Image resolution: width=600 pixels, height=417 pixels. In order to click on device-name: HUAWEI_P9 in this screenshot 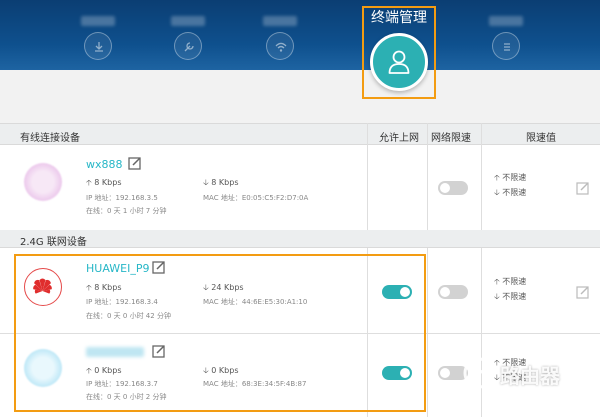, I will do `click(117, 268)`.